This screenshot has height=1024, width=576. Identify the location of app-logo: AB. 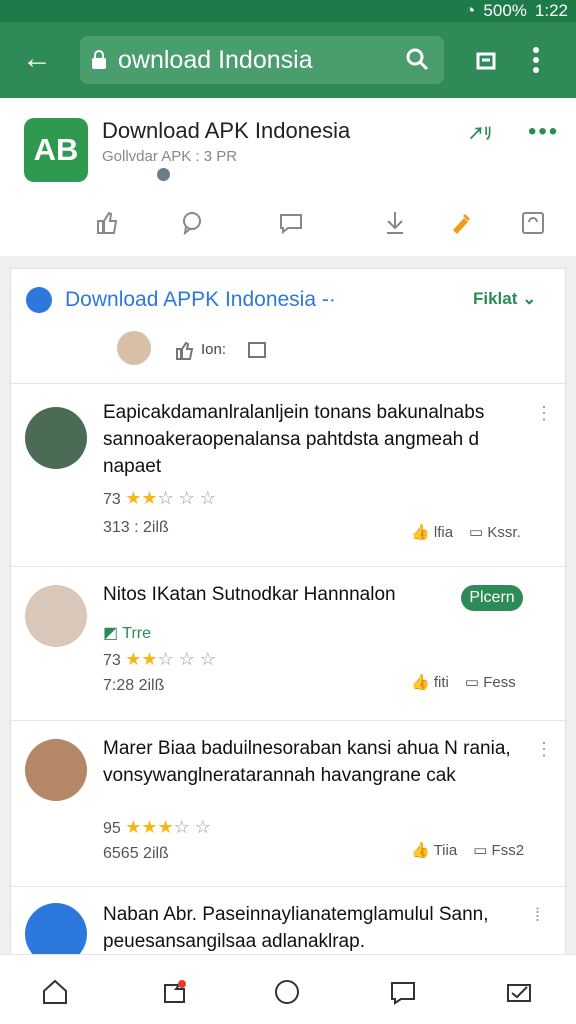
(56, 150).